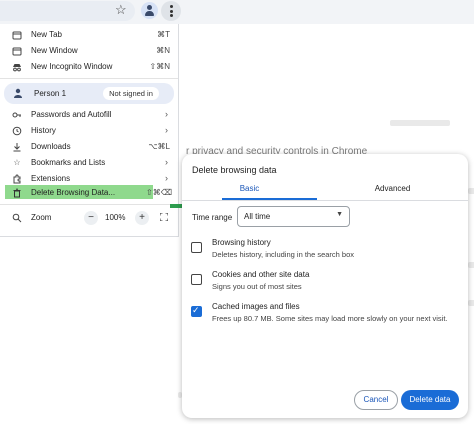 The height and width of the screenshot is (424, 474). What do you see at coordinates (17, 67) in the screenshot?
I see `incognito-icon` at bounding box center [17, 67].